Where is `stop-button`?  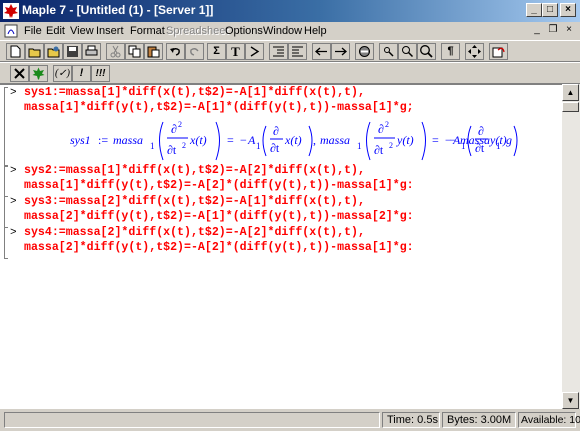 stop-button is located at coordinates (364, 51).